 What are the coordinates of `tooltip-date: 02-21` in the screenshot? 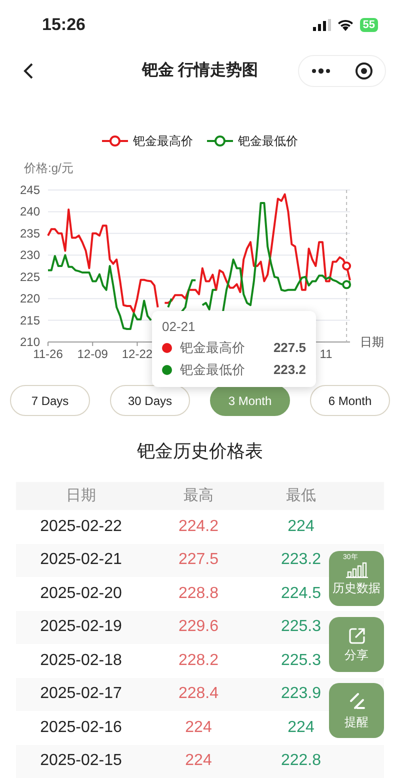 It's located at (179, 327).